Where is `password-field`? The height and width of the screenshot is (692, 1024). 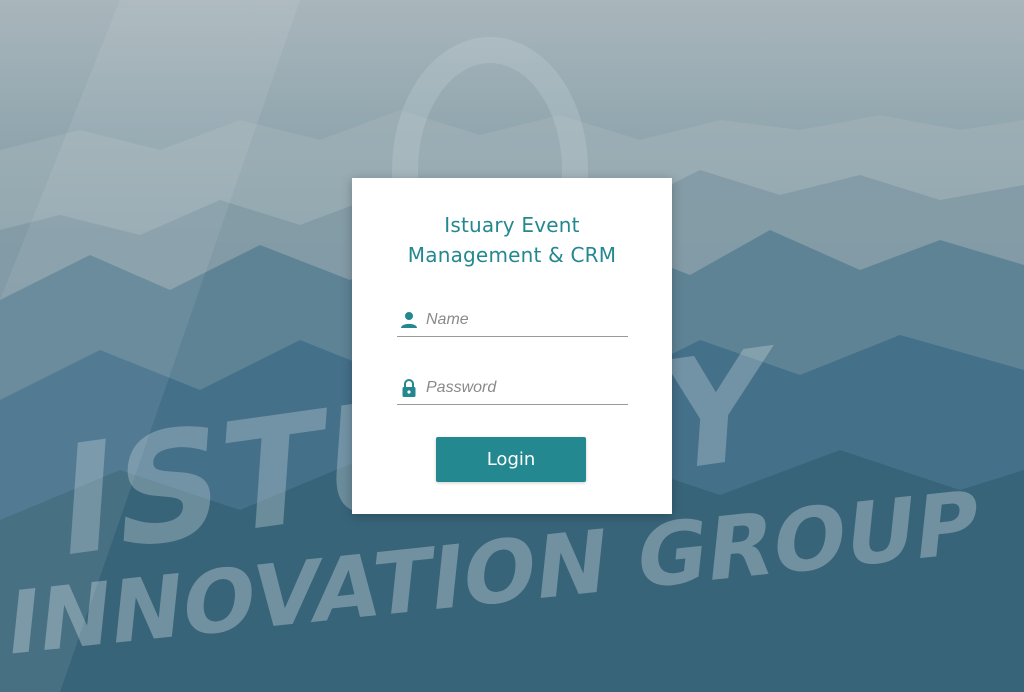 password-field is located at coordinates (512, 389).